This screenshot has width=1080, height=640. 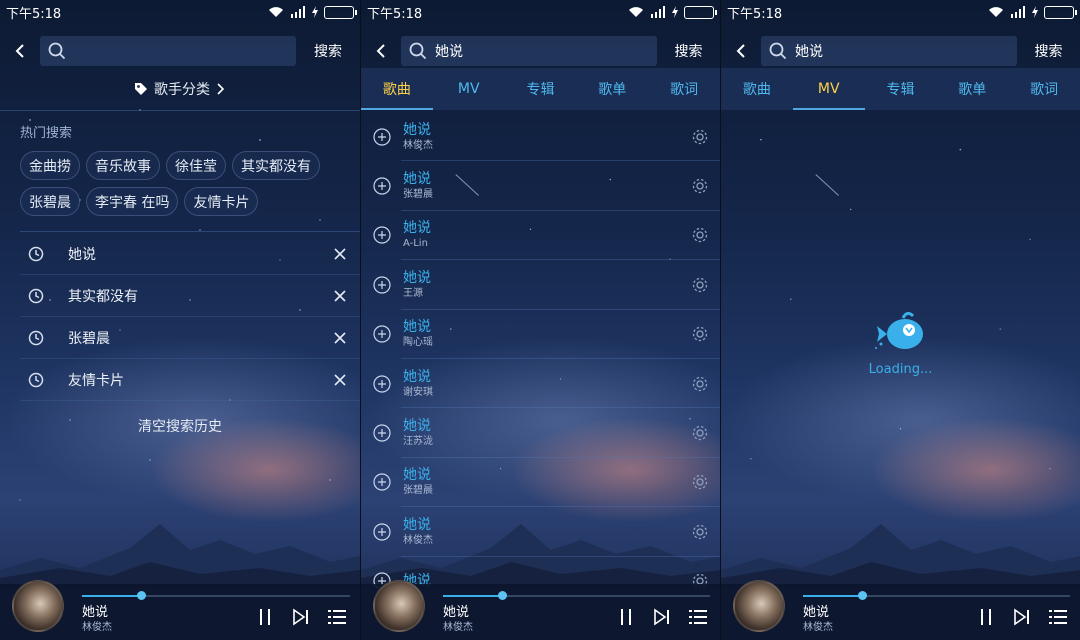 I want to click on hot-chip: 其实都没有, so click(x=276, y=165).